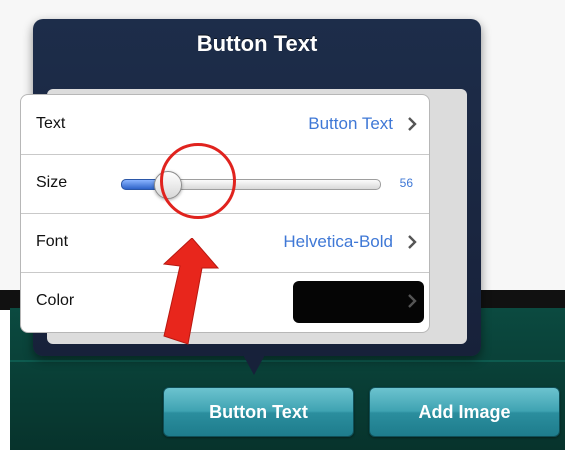 This screenshot has width=565, height=450. I want to click on row-label-text: Text, so click(51, 123).